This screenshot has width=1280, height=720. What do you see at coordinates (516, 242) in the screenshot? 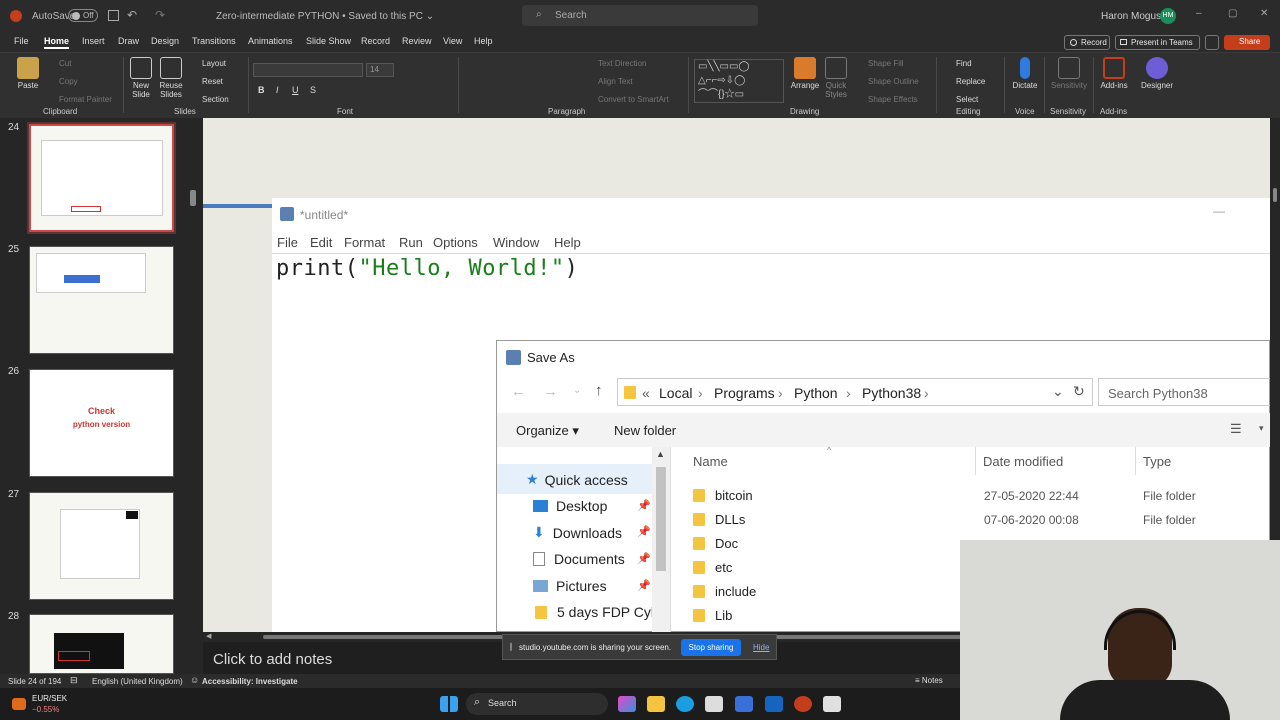
I see `idle-menu-window: Window` at bounding box center [516, 242].